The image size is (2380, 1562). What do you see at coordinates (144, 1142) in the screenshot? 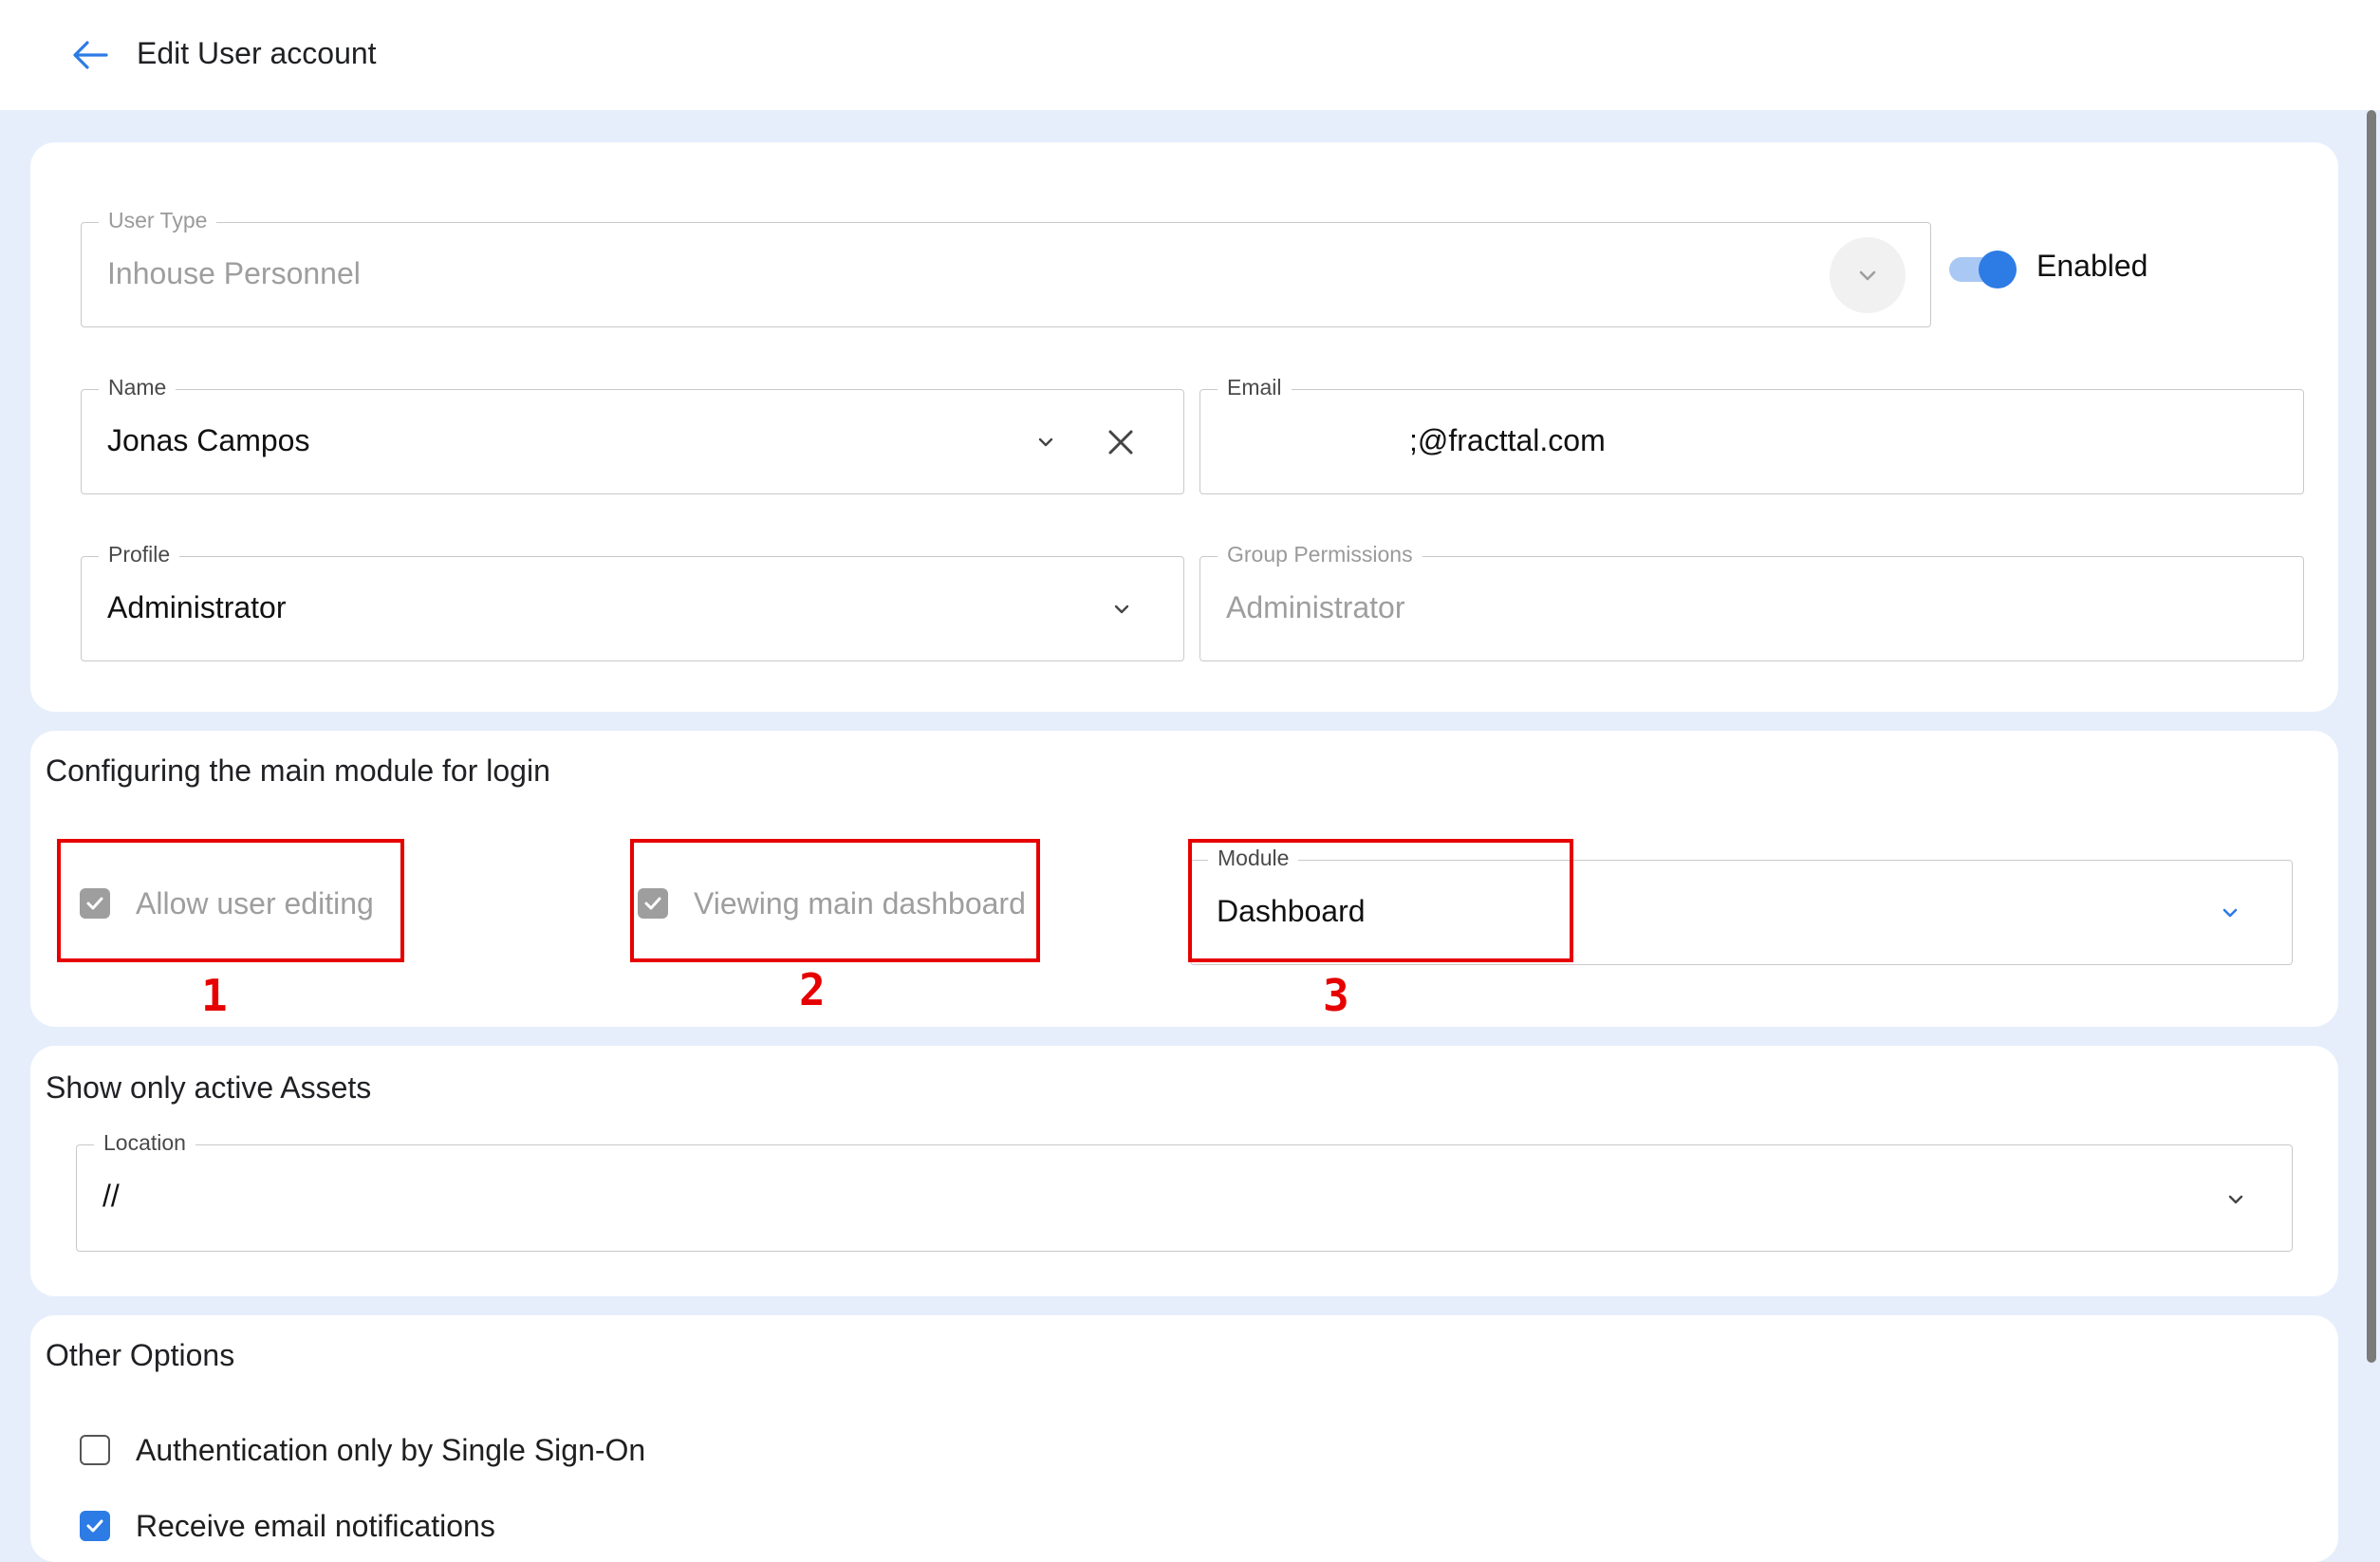
I see `location-label: Location` at bounding box center [144, 1142].